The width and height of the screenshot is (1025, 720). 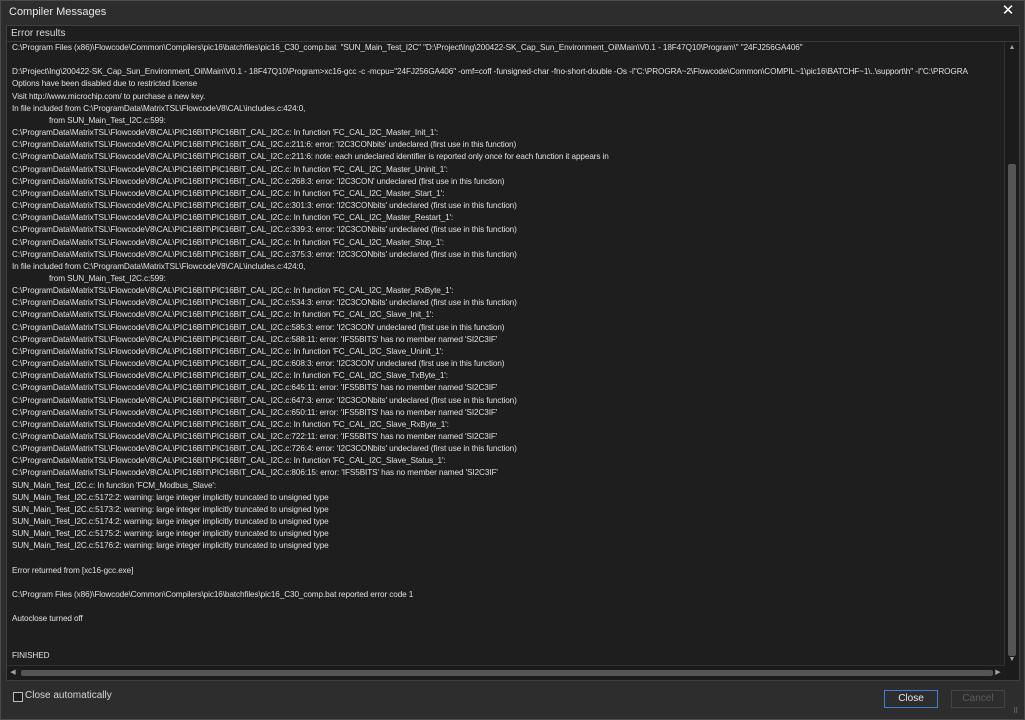 I want to click on results-header-label: Error results, so click(x=38, y=33).